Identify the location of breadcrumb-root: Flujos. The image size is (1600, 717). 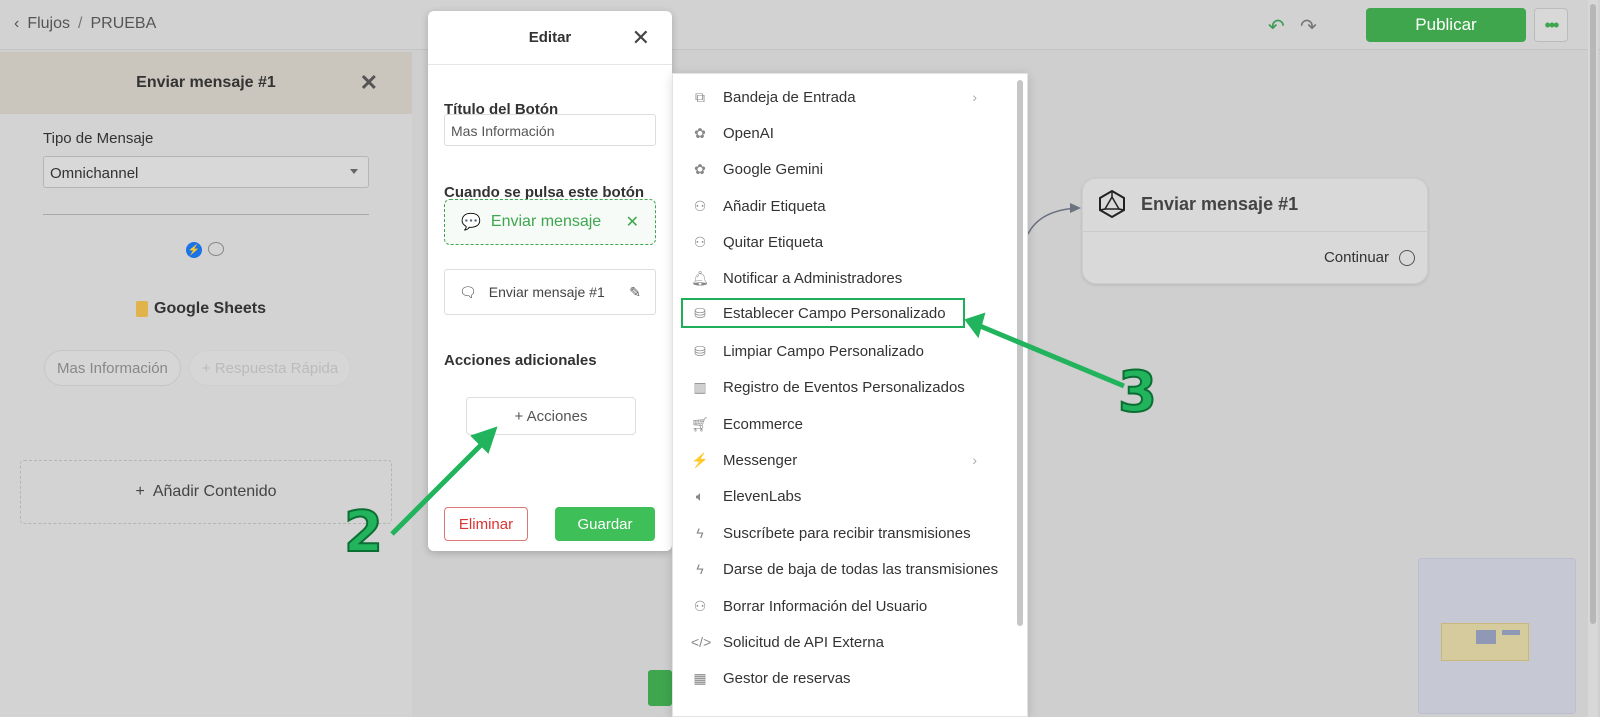
(48, 24).